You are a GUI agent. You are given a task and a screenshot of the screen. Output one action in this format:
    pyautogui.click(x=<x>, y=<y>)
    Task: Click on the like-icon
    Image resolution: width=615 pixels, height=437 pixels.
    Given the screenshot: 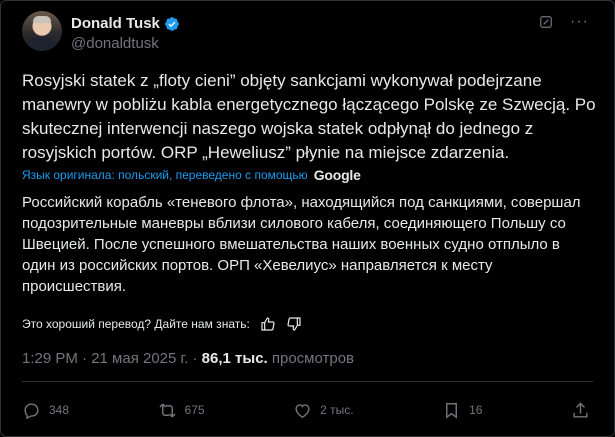 What is the action you would take?
    pyautogui.click(x=302, y=410)
    